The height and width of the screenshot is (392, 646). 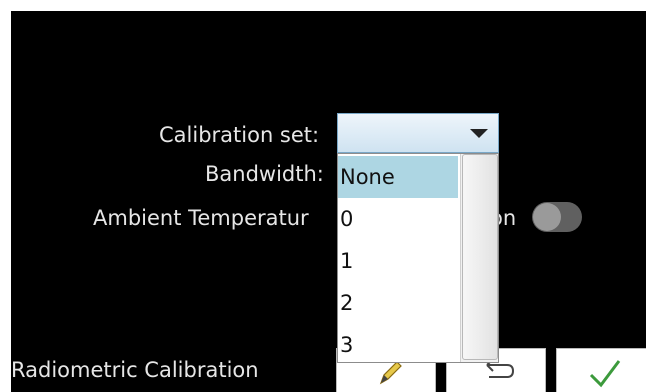 What do you see at coordinates (239, 135) in the screenshot?
I see `calibration-set-label: Calibration set:` at bounding box center [239, 135].